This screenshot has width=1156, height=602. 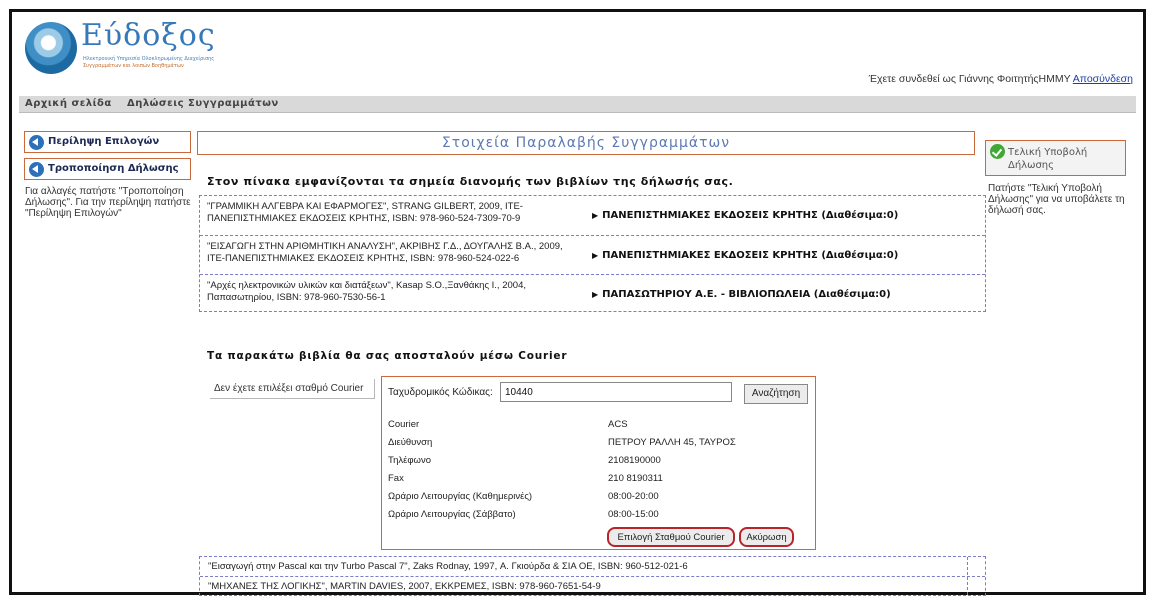 What do you see at coordinates (133, 66) in the screenshot?
I see `logo-subtitle-2: Συγγραμμάτων και λοιπών Βοηθημάτων` at bounding box center [133, 66].